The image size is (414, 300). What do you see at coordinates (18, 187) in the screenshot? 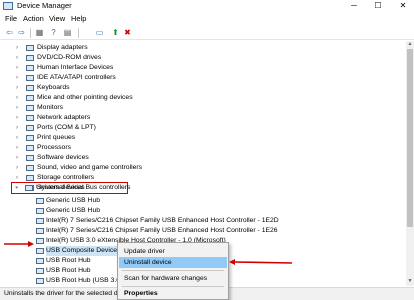
I see `chevron-down-icon: ⌄` at bounding box center [18, 187].